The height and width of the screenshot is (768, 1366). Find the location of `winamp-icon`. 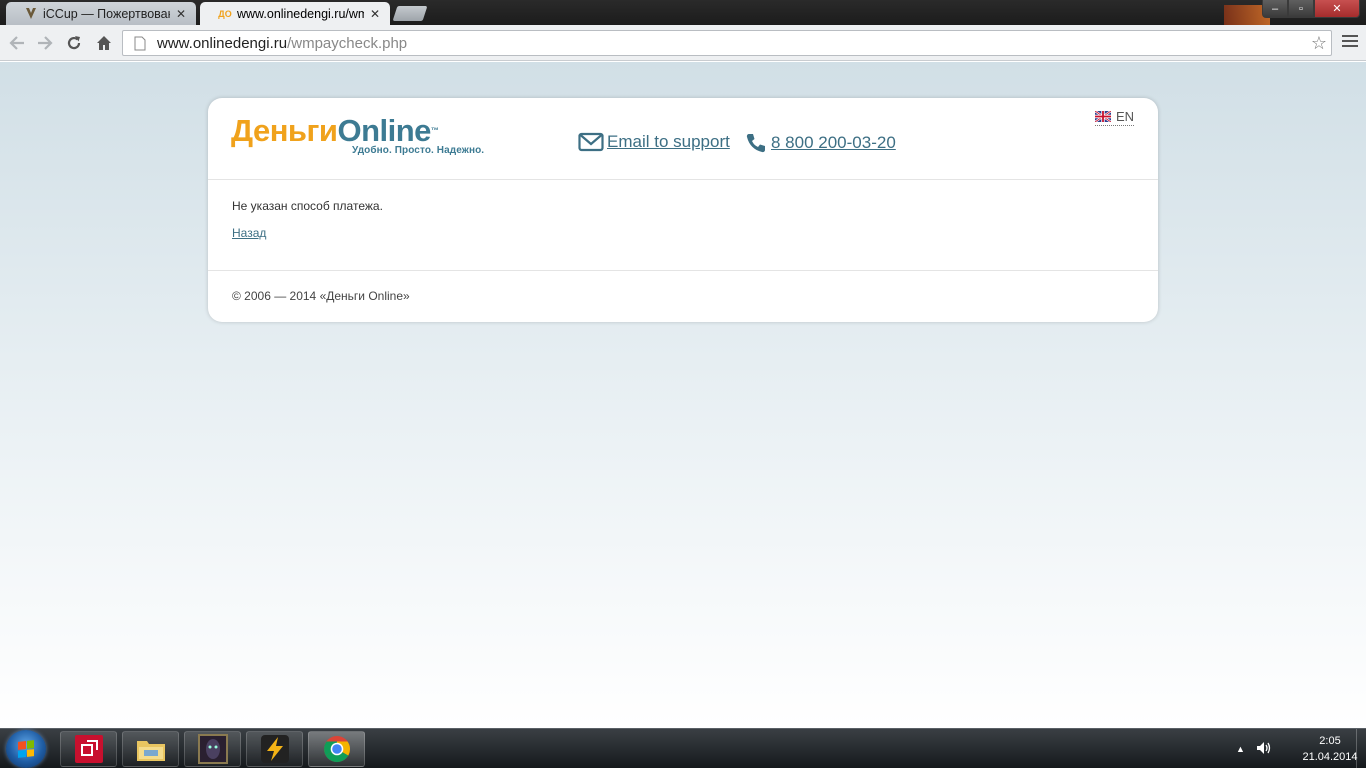

winamp-icon is located at coordinates (274, 749).